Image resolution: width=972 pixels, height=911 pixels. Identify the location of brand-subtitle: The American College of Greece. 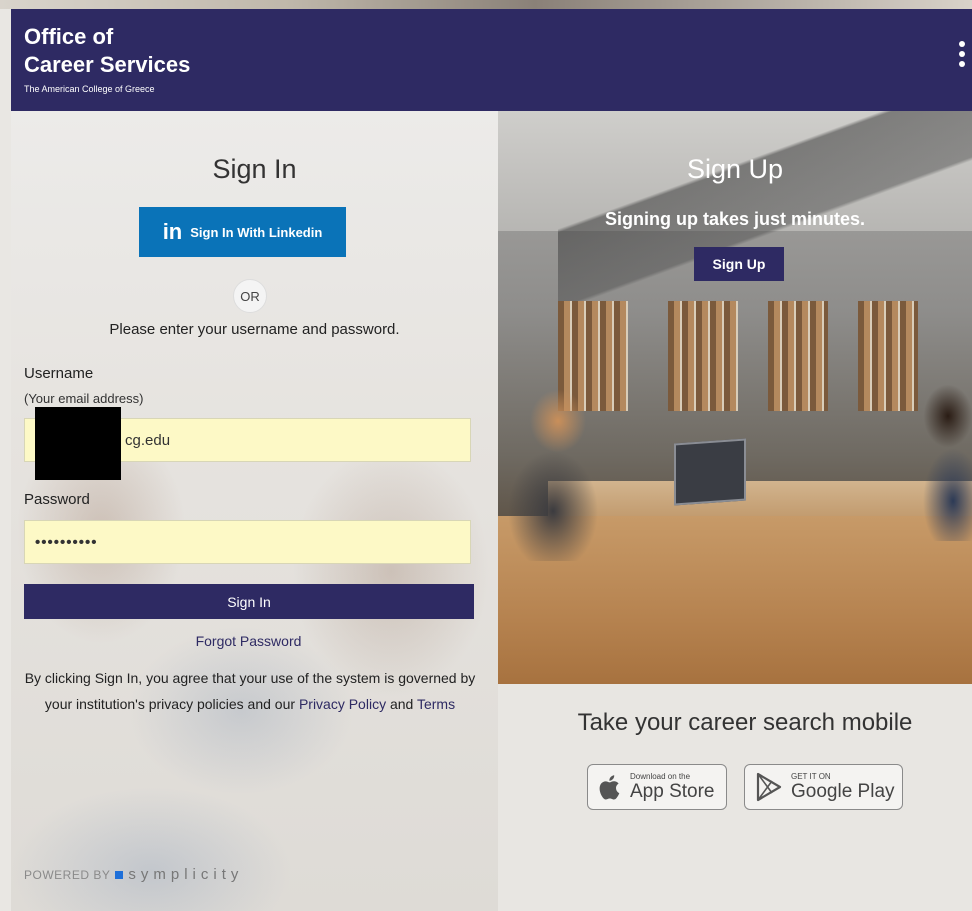
(89, 89).